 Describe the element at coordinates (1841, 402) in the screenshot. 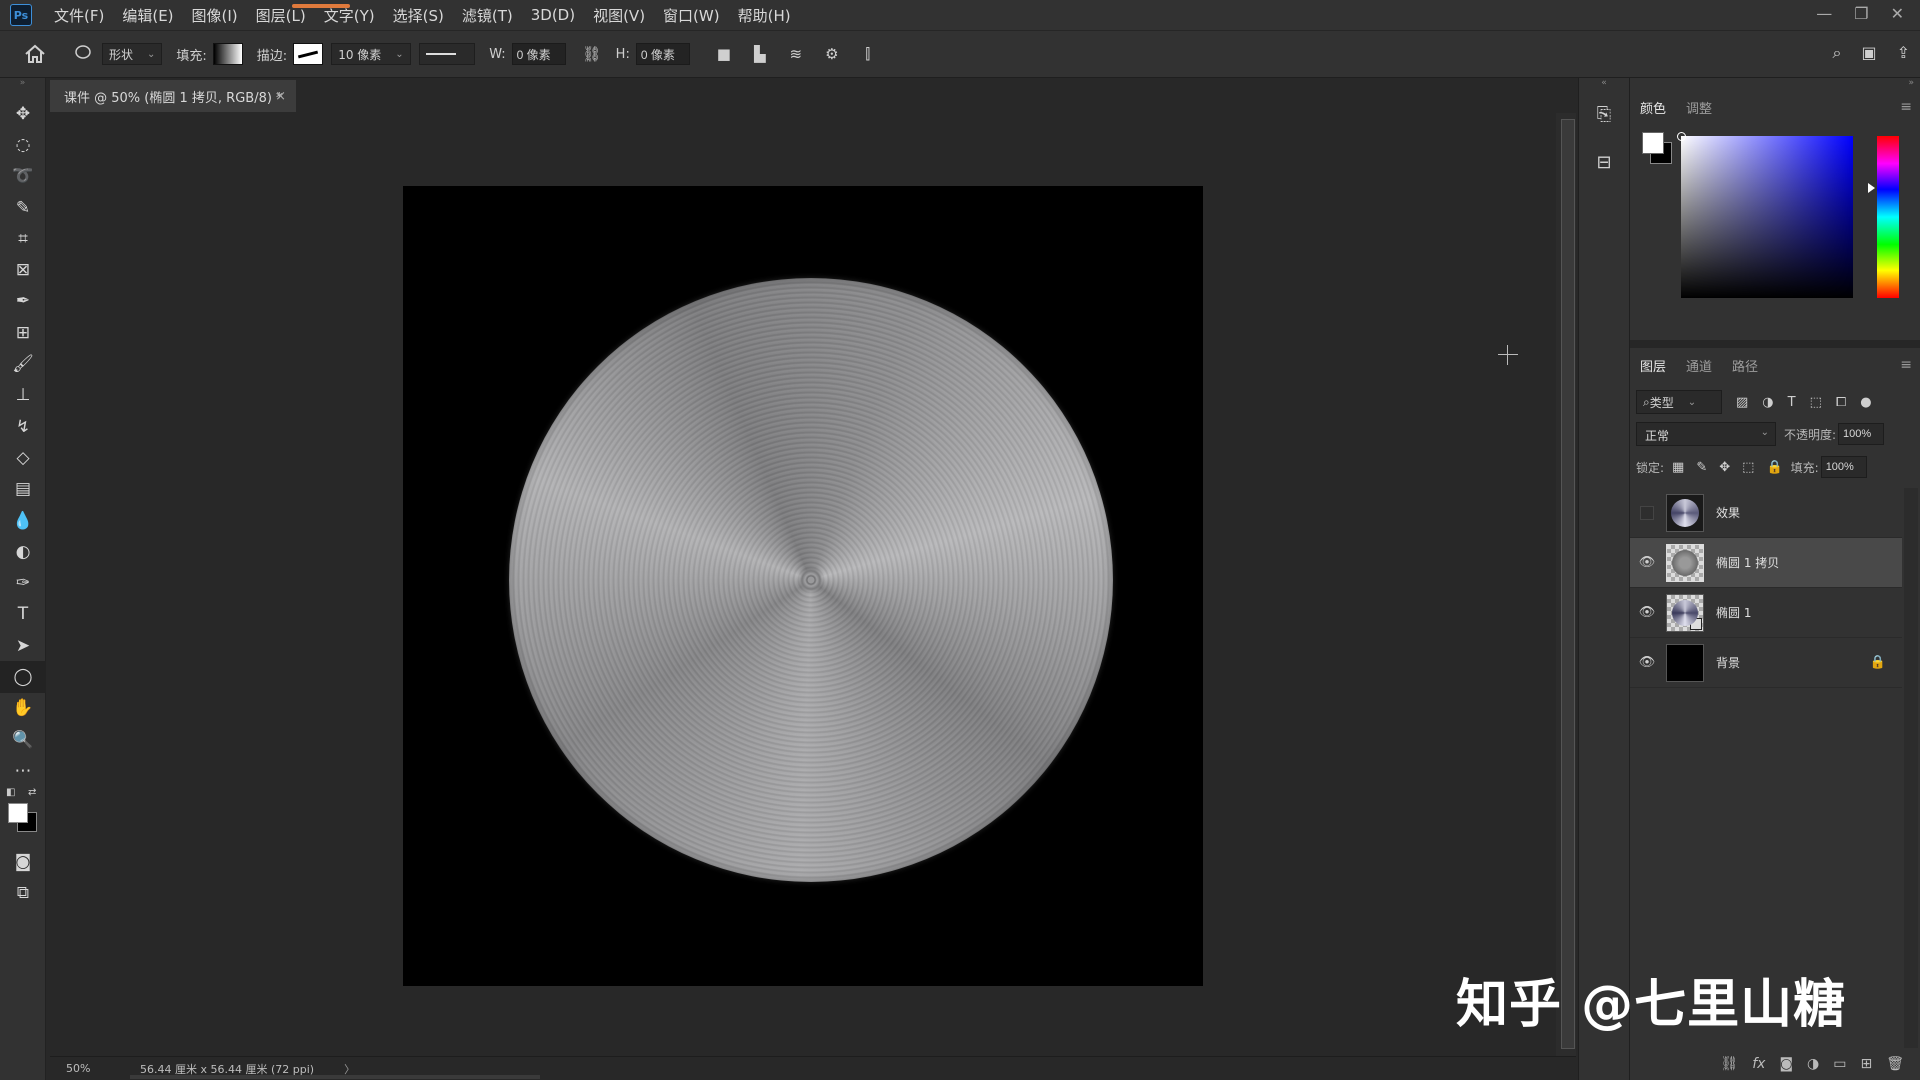

I see `filter-smart-object-icon: ⧠` at that location.